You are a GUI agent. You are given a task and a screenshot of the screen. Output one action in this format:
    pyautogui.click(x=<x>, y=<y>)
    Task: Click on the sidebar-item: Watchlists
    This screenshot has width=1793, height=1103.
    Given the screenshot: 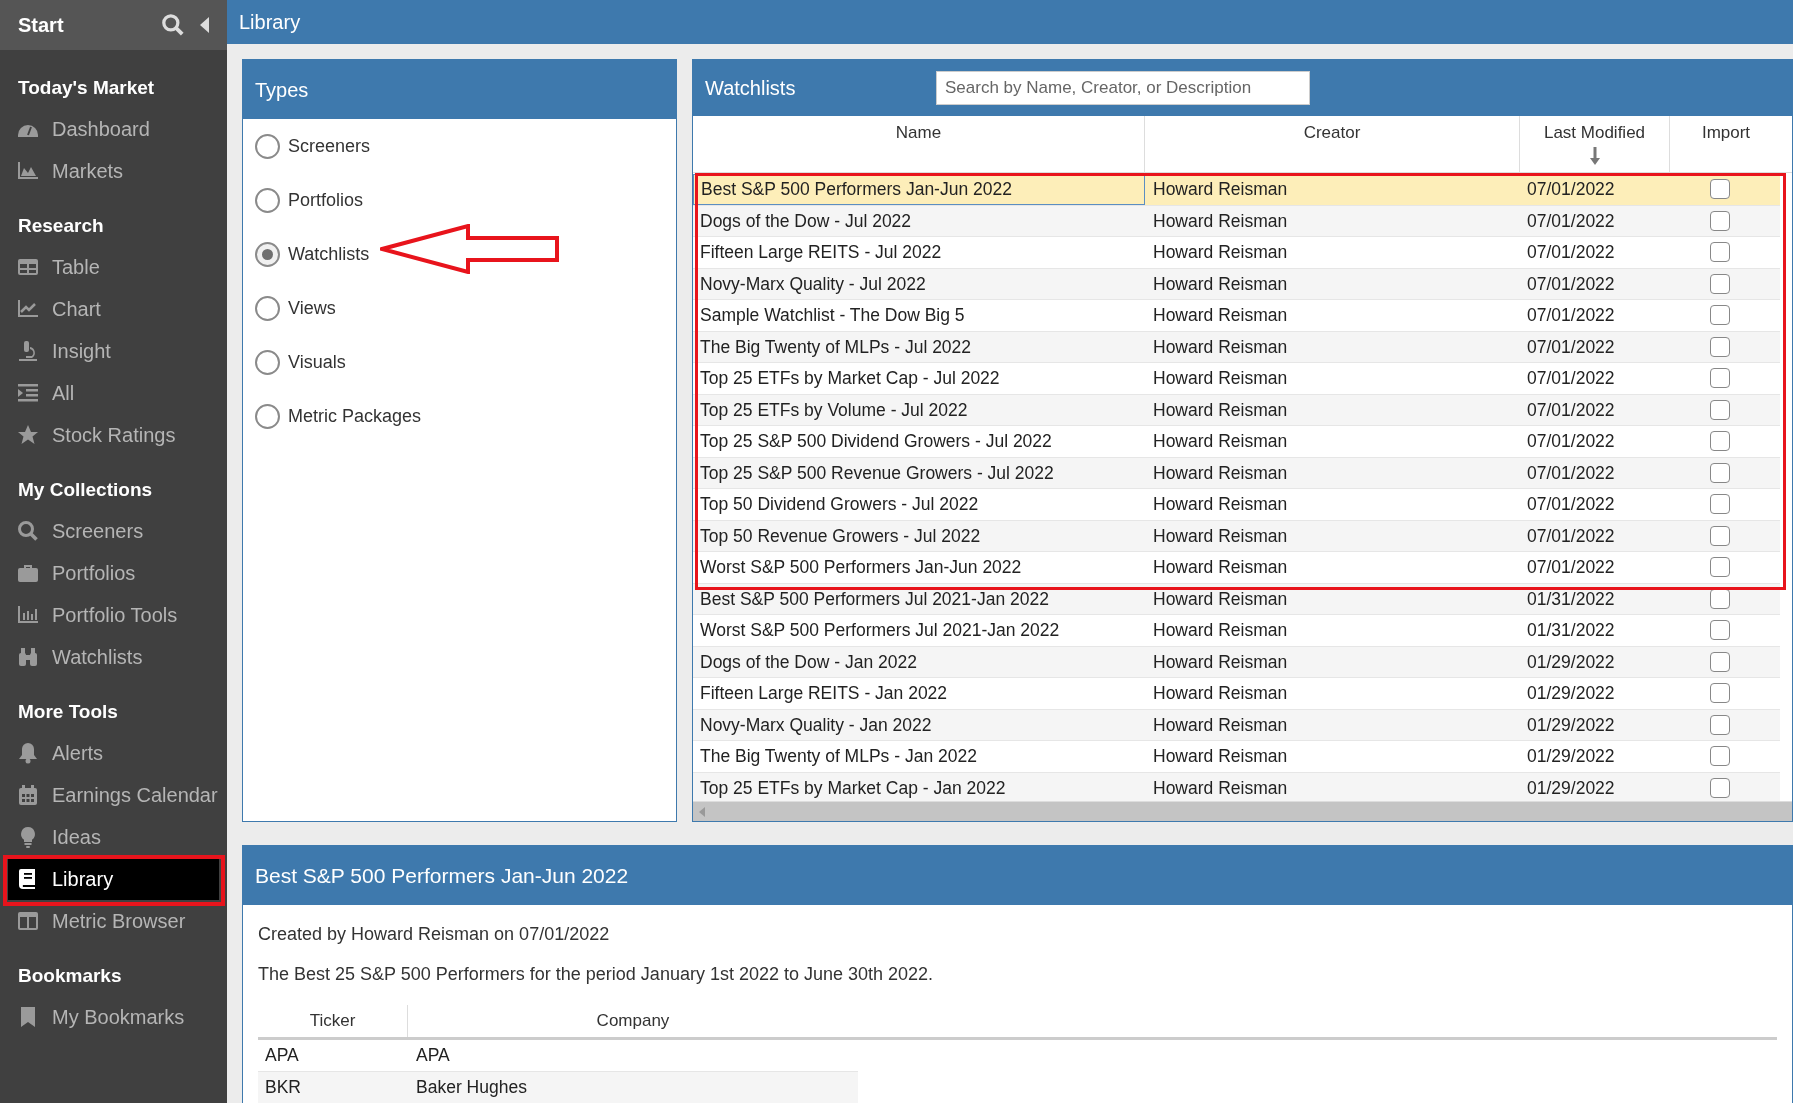 What is the action you would take?
    pyautogui.click(x=113, y=657)
    